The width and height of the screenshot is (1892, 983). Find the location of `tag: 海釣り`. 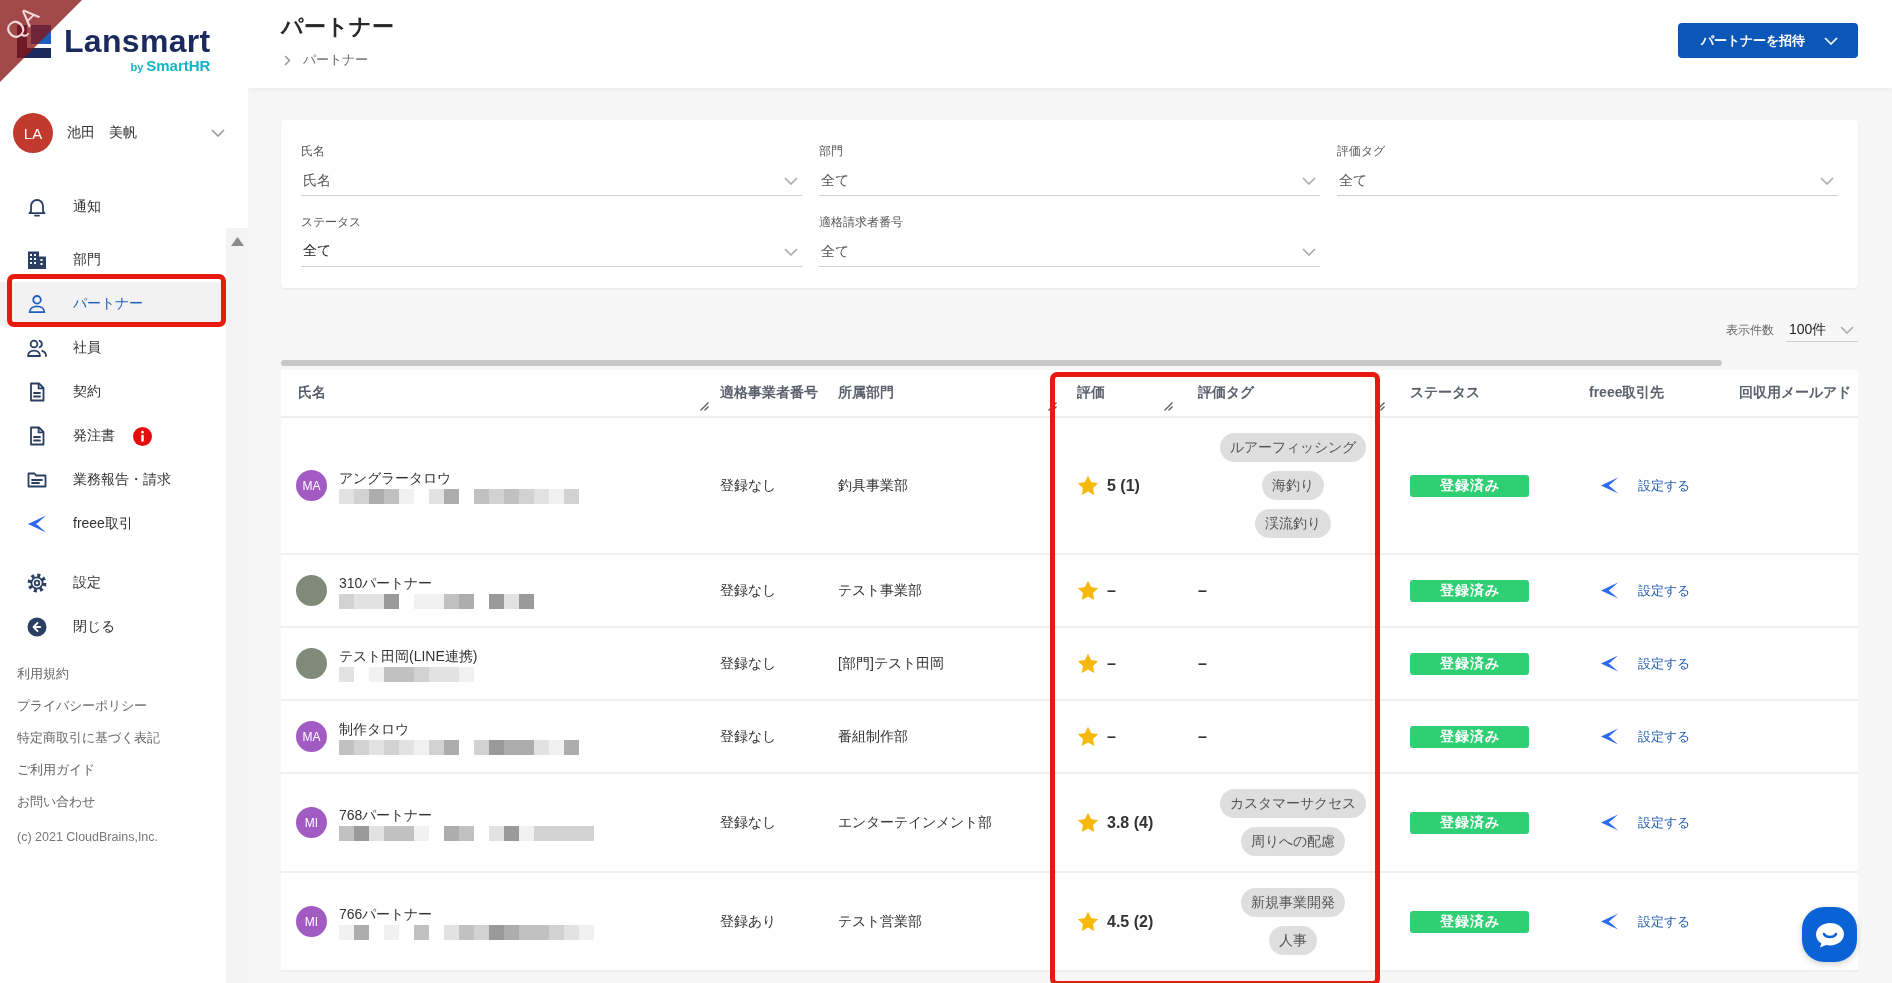

tag: 海釣り is located at coordinates (1293, 485).